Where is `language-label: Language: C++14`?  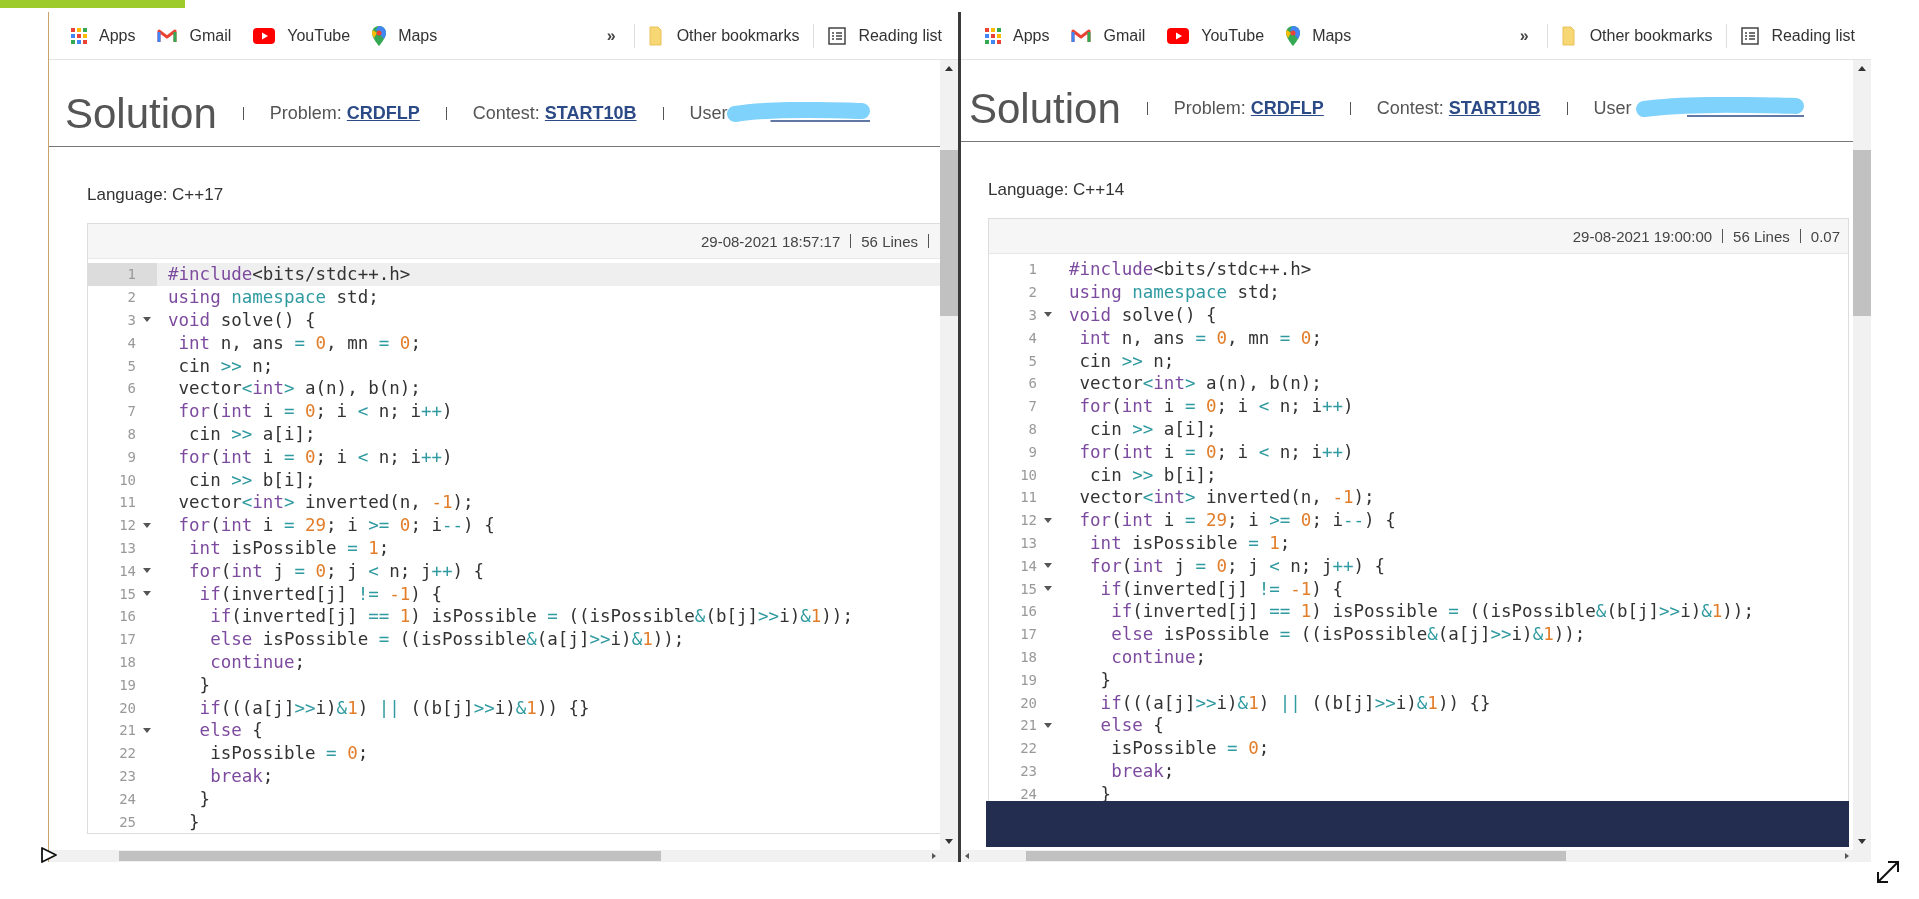
language-label: Language: C++14 is located at coordinates (1057, 190).